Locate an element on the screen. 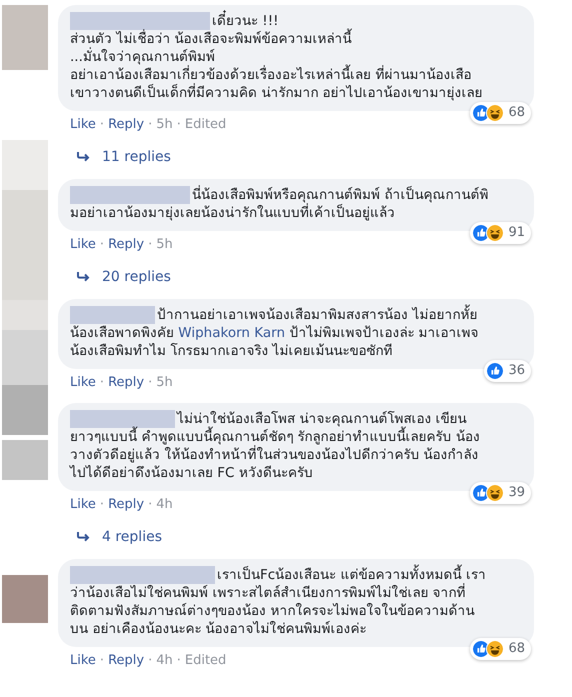 This screenshot has height=697, width=572. comment-text-line: บน อย่าเคืองน้องนะคะ น้องอาจไม่ใช่คนพิมพ์เองค่ะ is located at coordinates (218, 629).